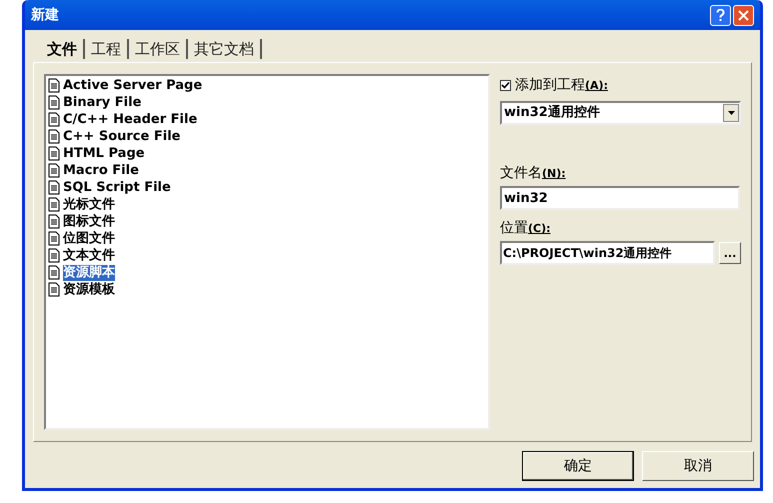  Describe the element at coordinates (121, 136) in the screenshot. I see `list-item: C++ Source File` at that location.